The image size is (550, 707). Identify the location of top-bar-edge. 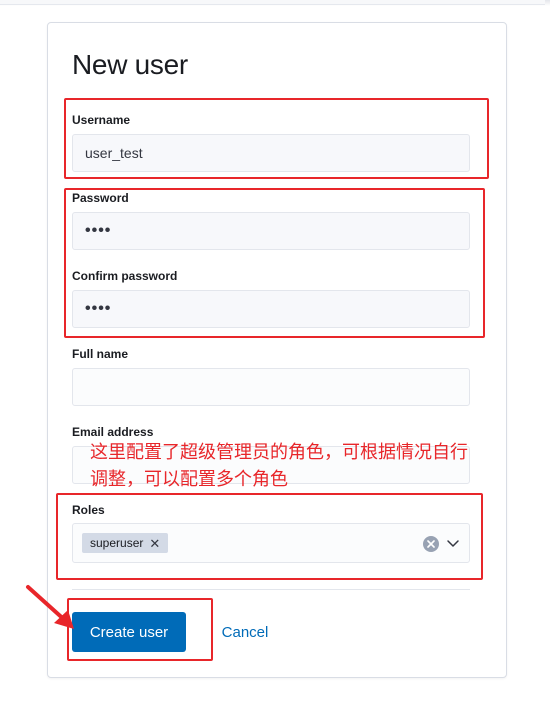
(275, 3).